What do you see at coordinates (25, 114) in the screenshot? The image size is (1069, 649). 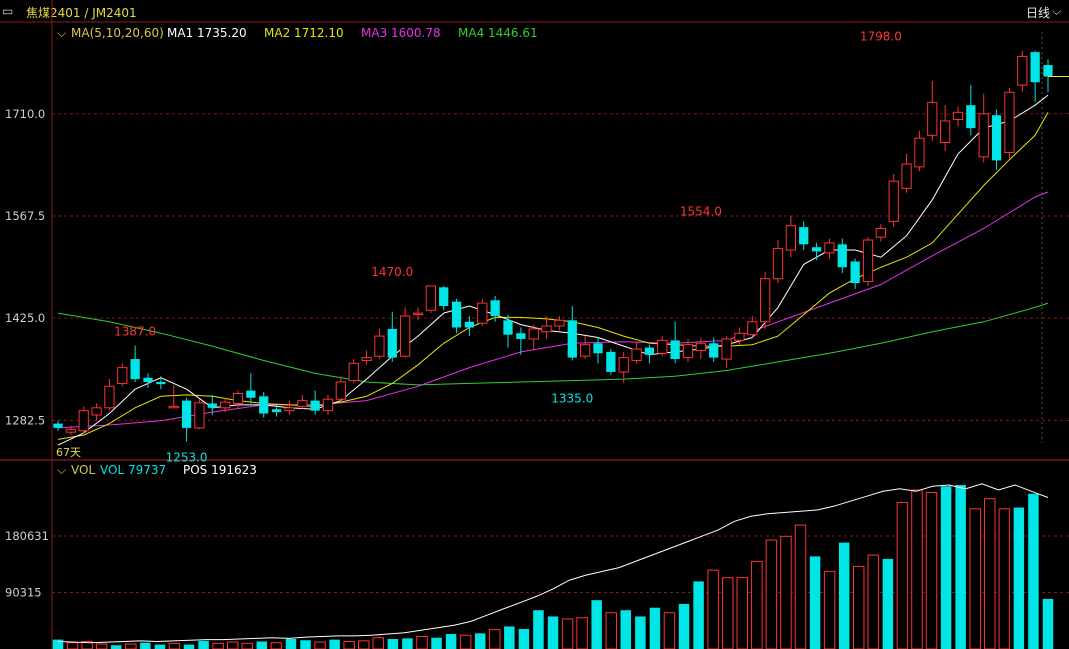 I see `price-tick-label: 1710.0` at bounding box center [25, 114].